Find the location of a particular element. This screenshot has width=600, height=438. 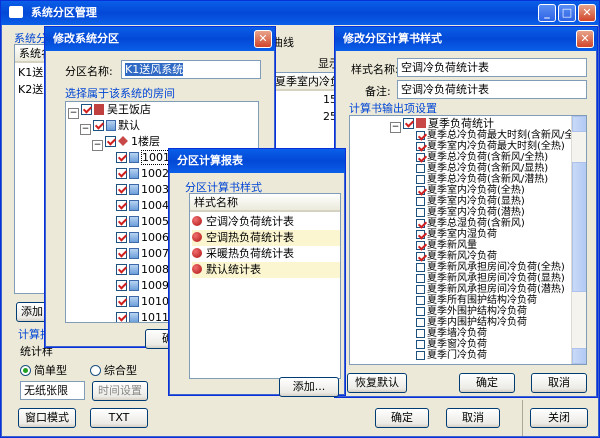

system-dialog-title-bar: 修改系统分区 ✕ is located at coordinates (160, 39).